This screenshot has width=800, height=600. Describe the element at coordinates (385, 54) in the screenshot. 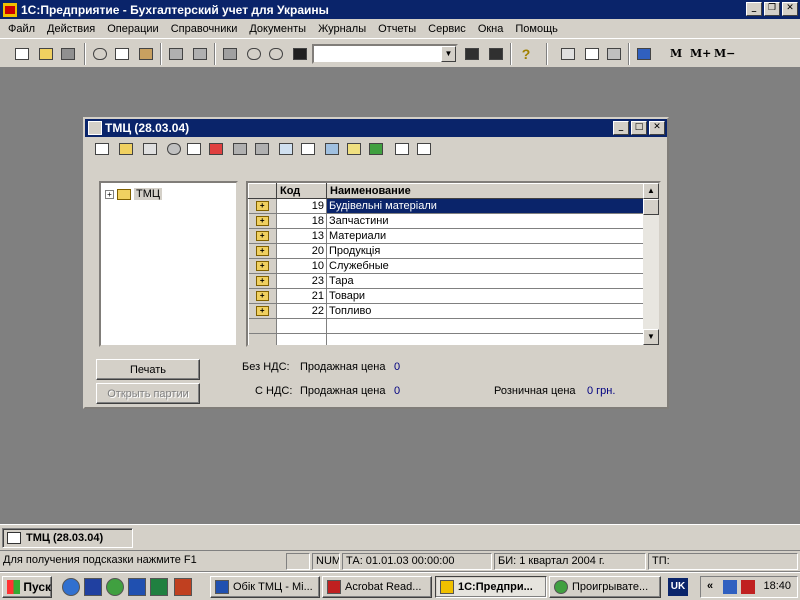

I see `search-combo: ▼` at that location.